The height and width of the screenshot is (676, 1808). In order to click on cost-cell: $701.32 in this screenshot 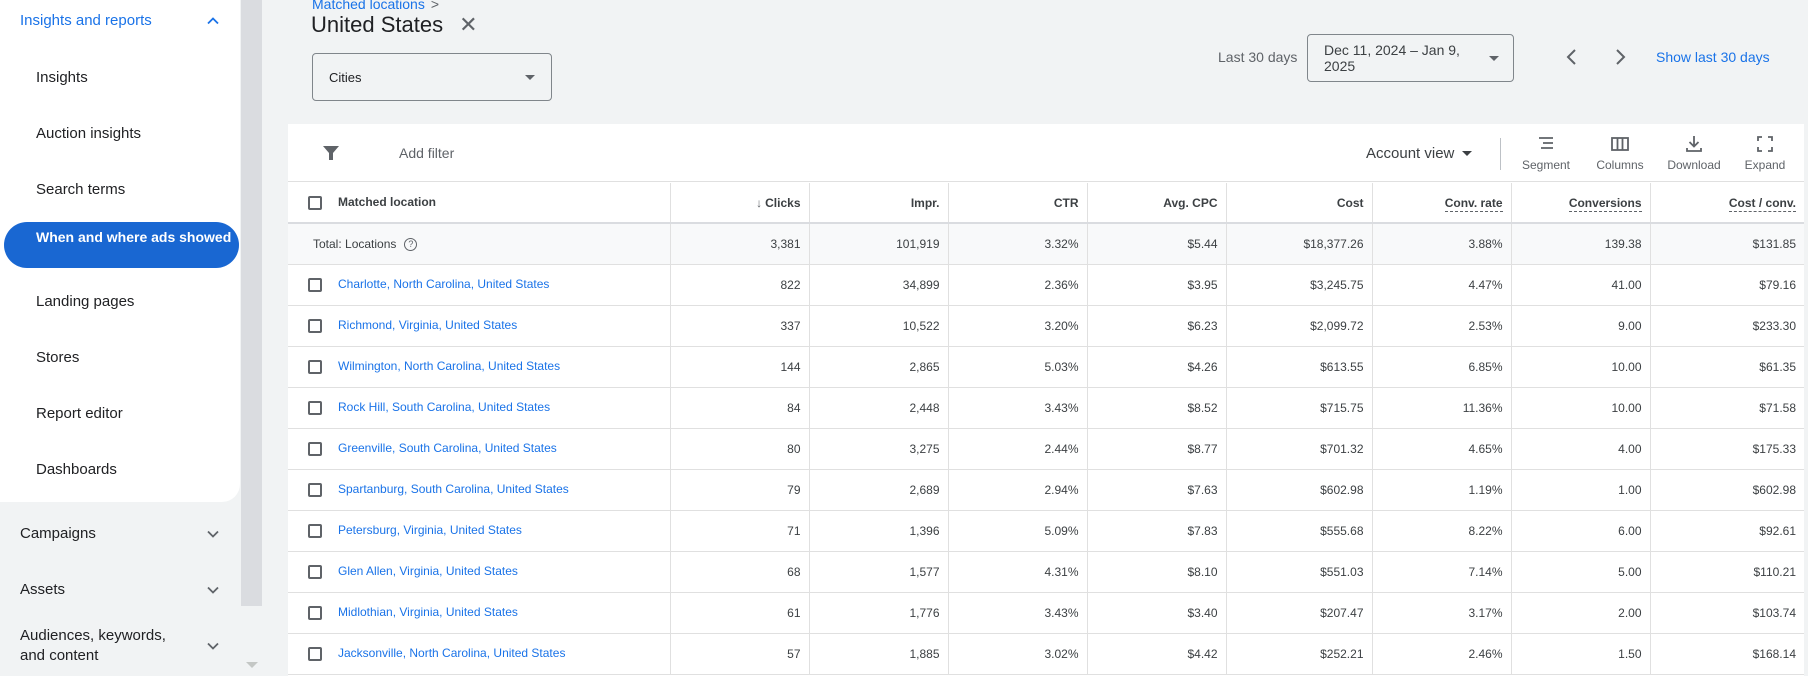, I will do `click(1299, 449)`.